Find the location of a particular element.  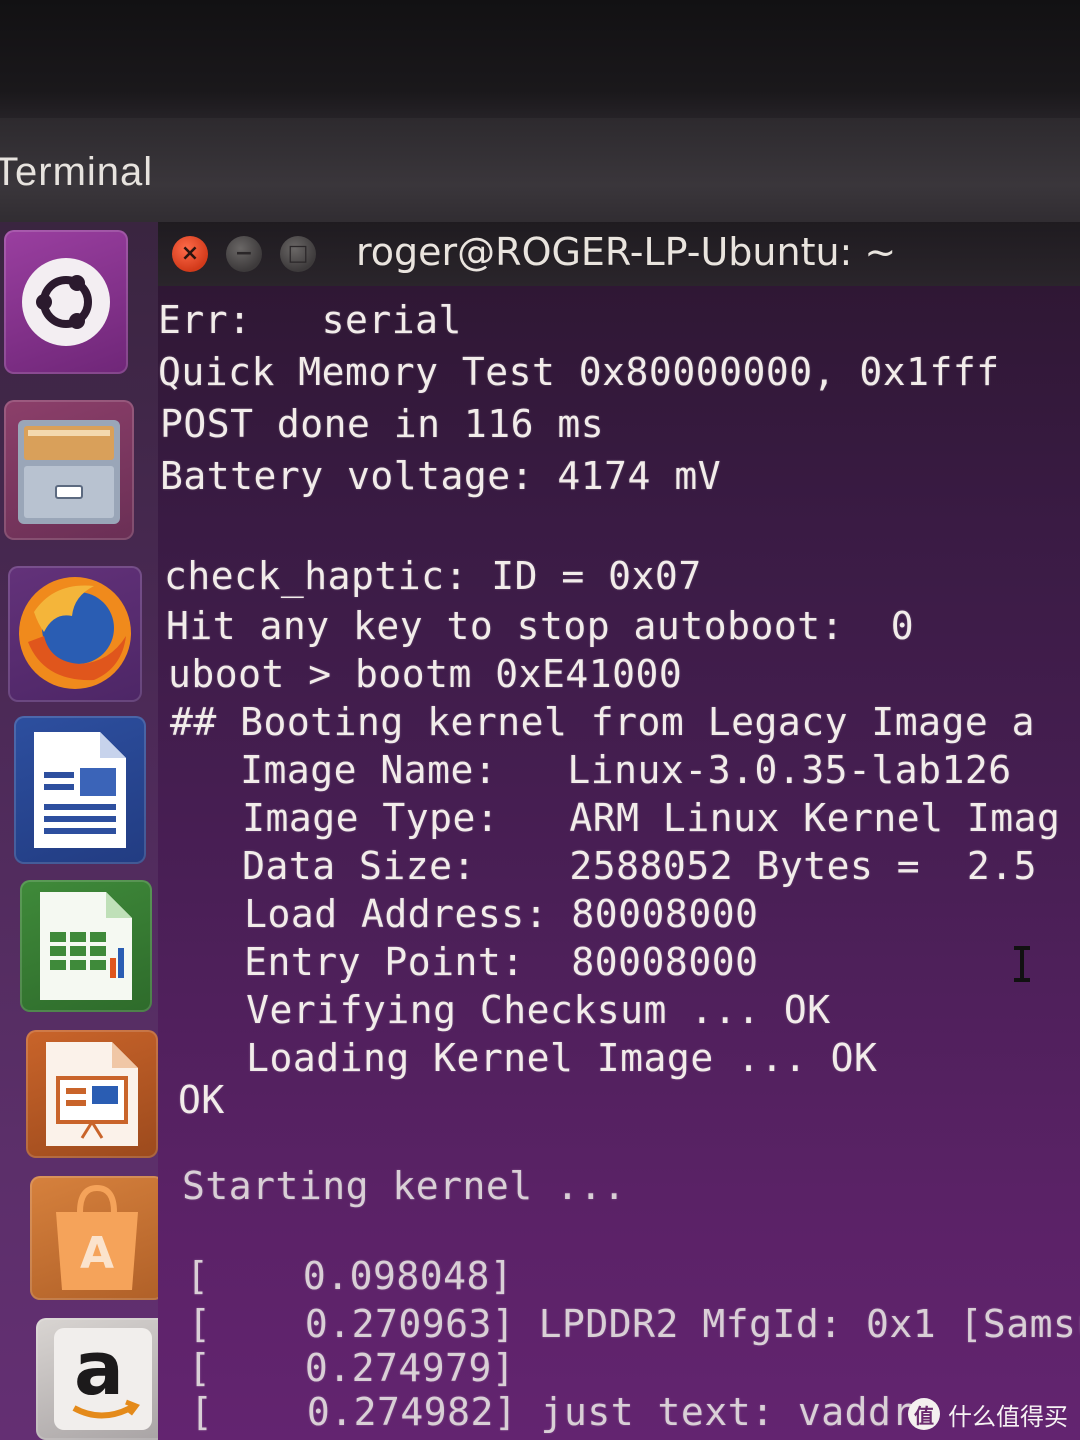

ubuntu-logo-icon is located at coordinates (66, 302).